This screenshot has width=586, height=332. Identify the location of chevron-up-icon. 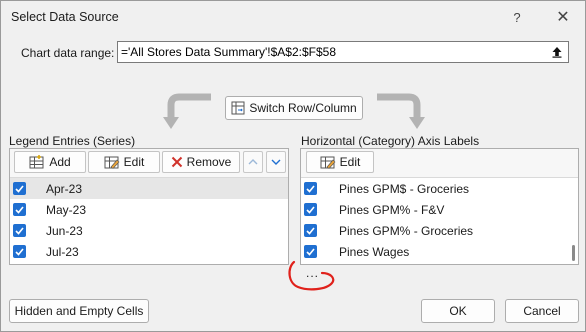
(253, 162).